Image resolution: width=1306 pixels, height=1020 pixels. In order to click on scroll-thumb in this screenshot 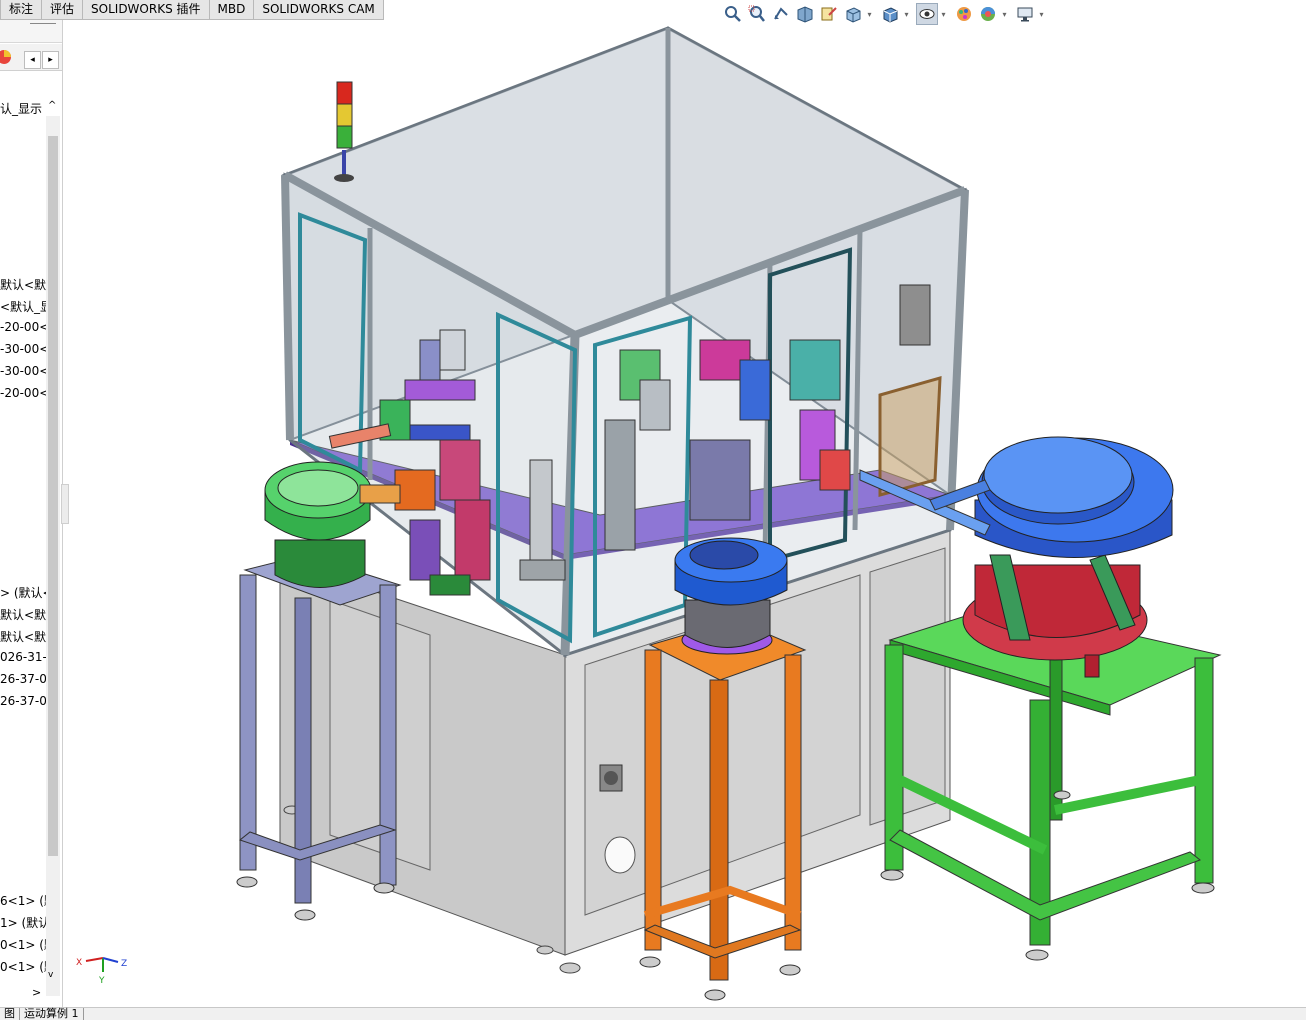, I will do `click(53, 496)`.